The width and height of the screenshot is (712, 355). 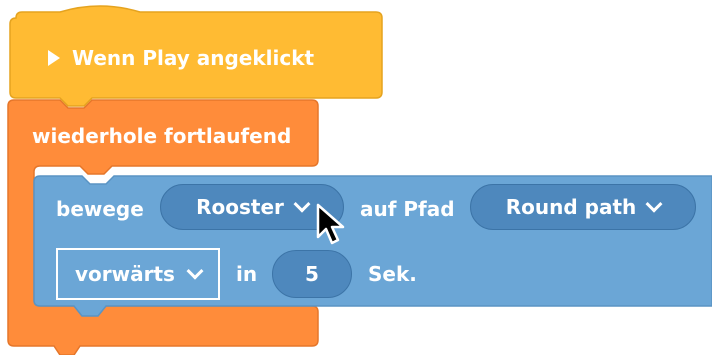 I want to click on seconds-unit-label: Sek., so click(x=392, y=274).